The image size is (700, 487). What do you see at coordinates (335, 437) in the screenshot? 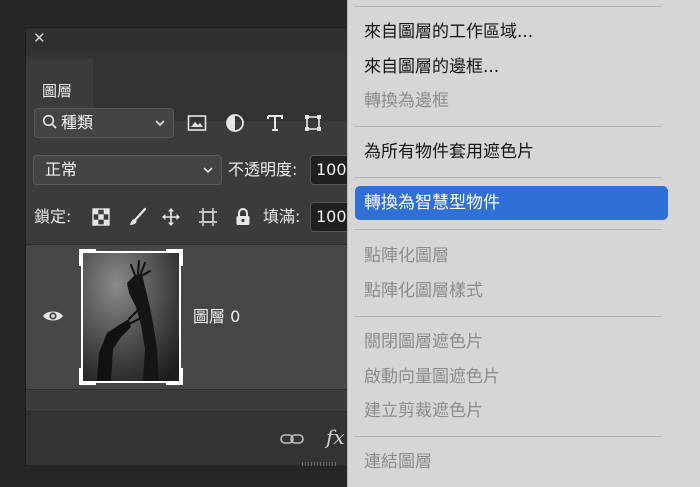
I see `layer-style-fx-button: fx` at bounding box center [335, 437].